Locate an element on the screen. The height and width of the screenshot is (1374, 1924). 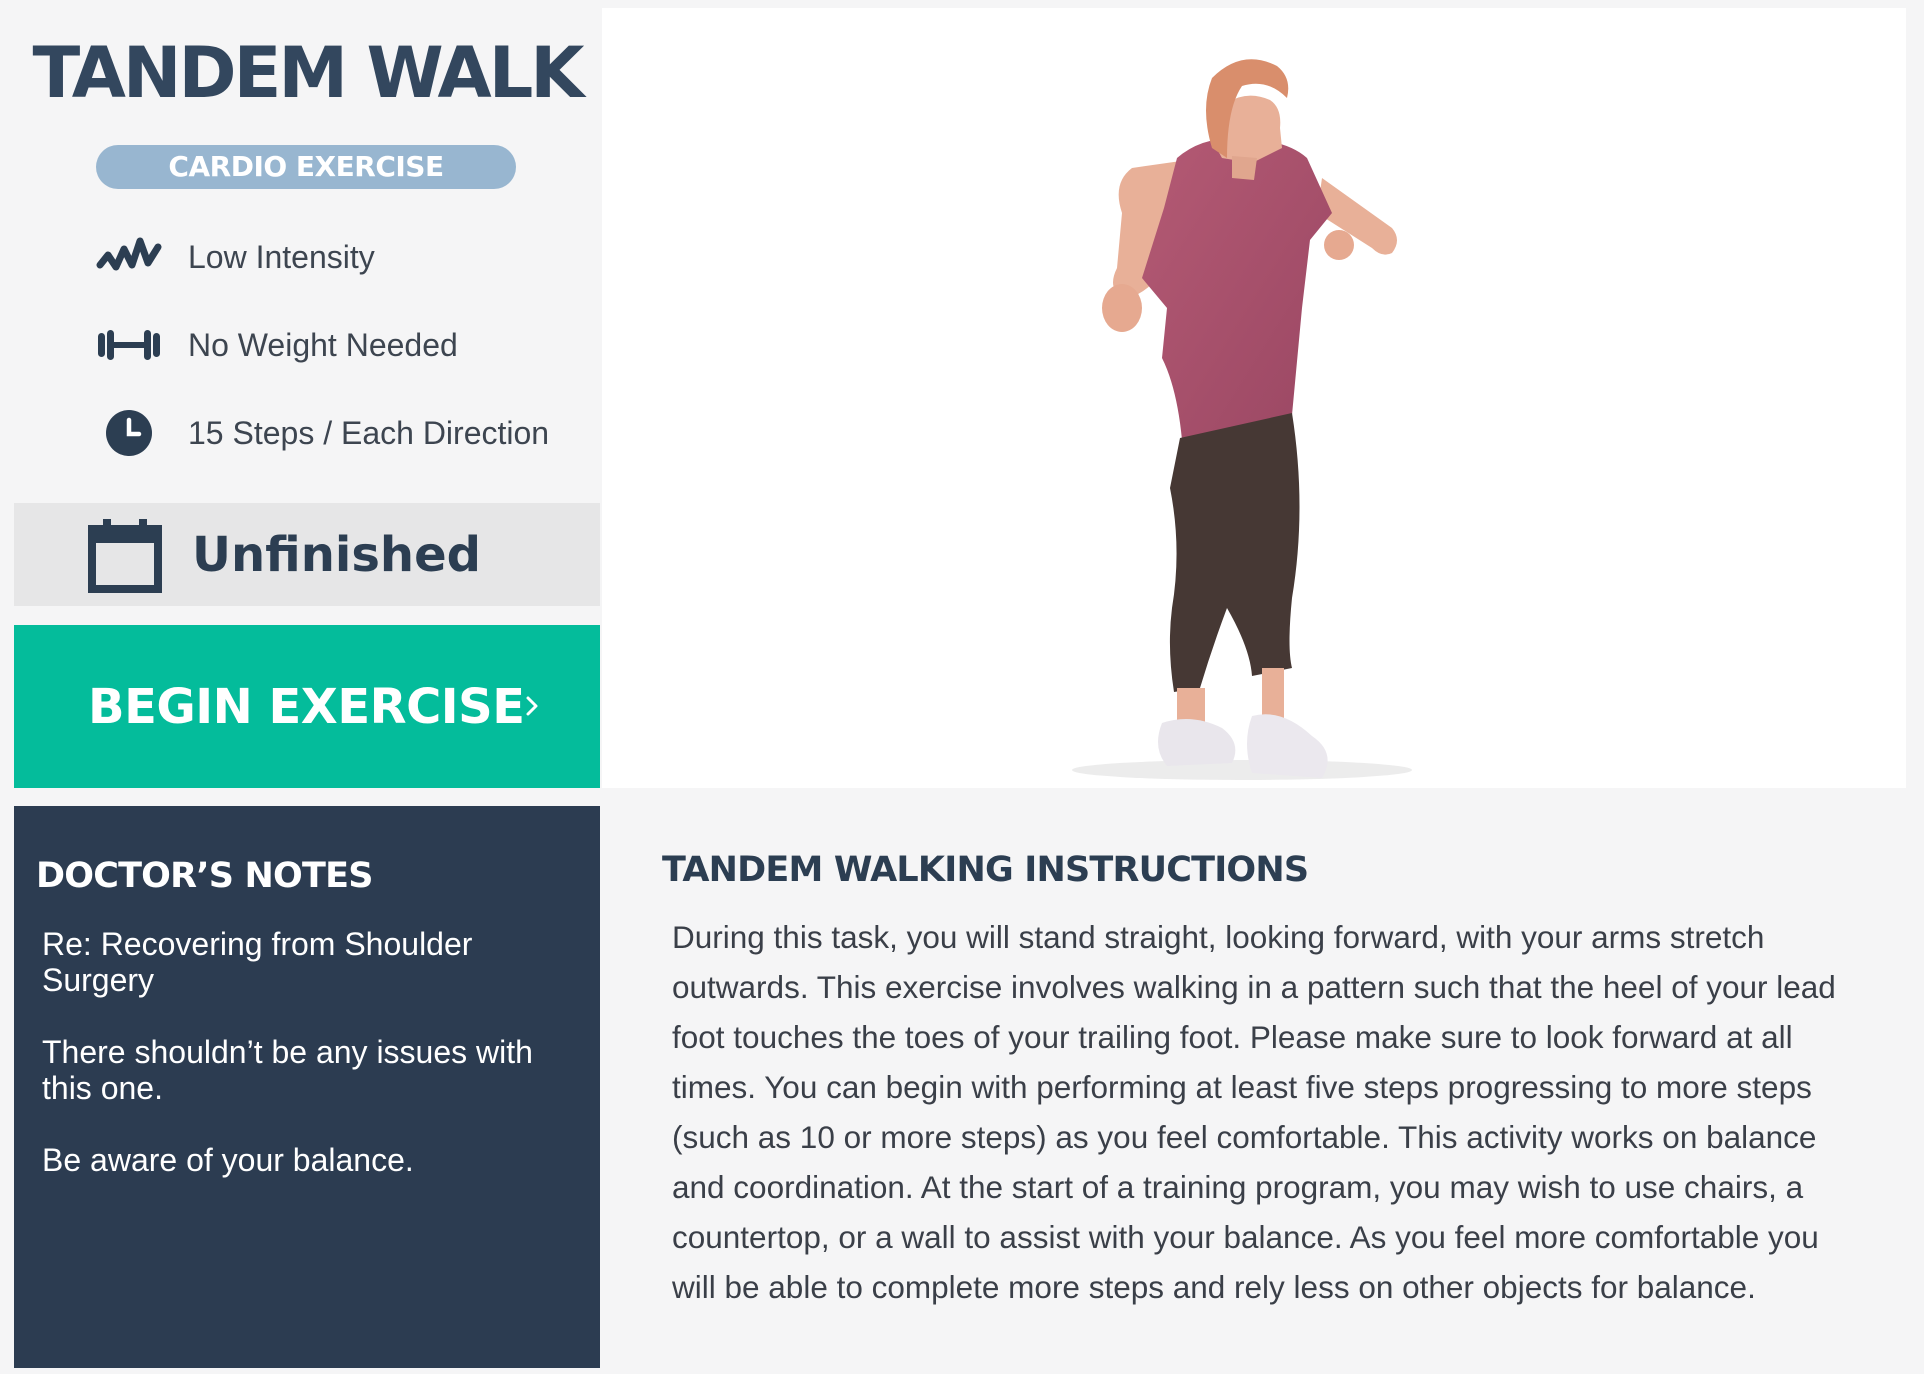
chevron-right-icon is located at coordinates (532, 706).